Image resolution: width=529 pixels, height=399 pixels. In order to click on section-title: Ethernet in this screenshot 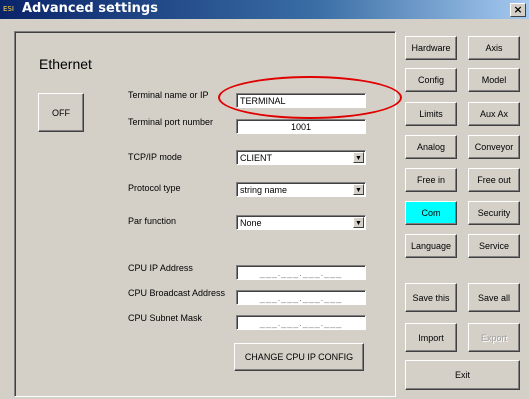, I will do `click(65, 64)`.